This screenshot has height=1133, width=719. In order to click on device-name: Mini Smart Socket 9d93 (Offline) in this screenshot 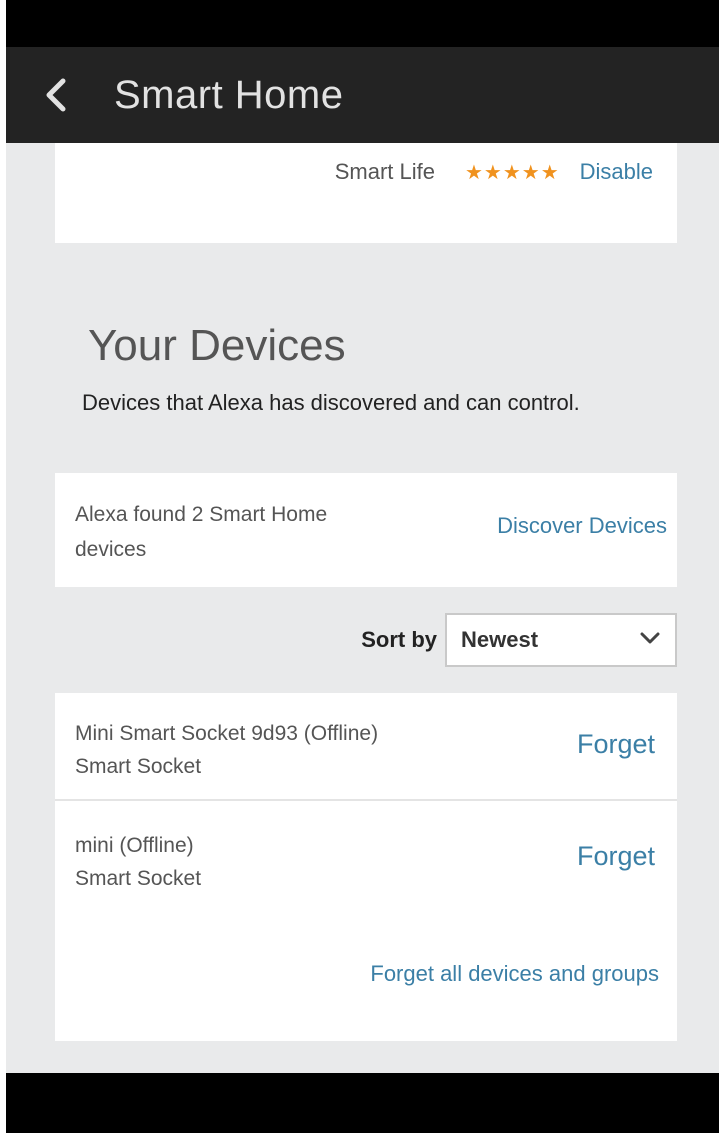, I will do `click(227, 733)`.